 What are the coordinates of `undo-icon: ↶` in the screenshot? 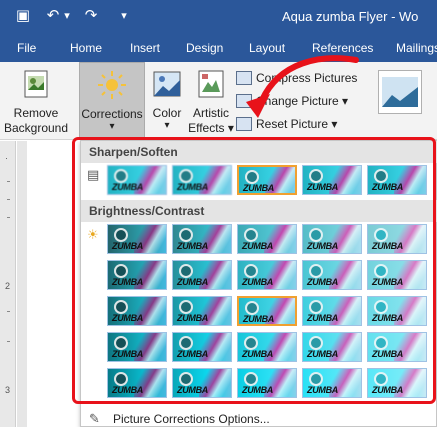 It's located at (53, 16).